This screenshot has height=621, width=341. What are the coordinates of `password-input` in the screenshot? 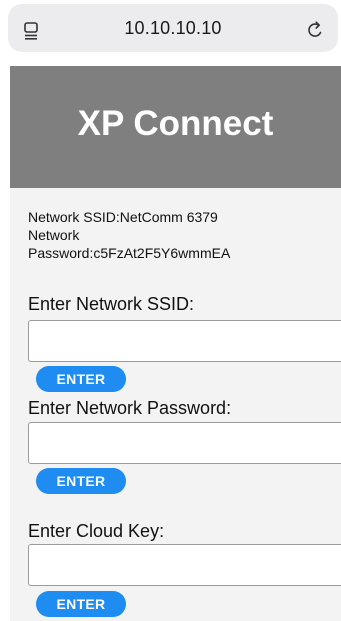 It's located at (184, 443).